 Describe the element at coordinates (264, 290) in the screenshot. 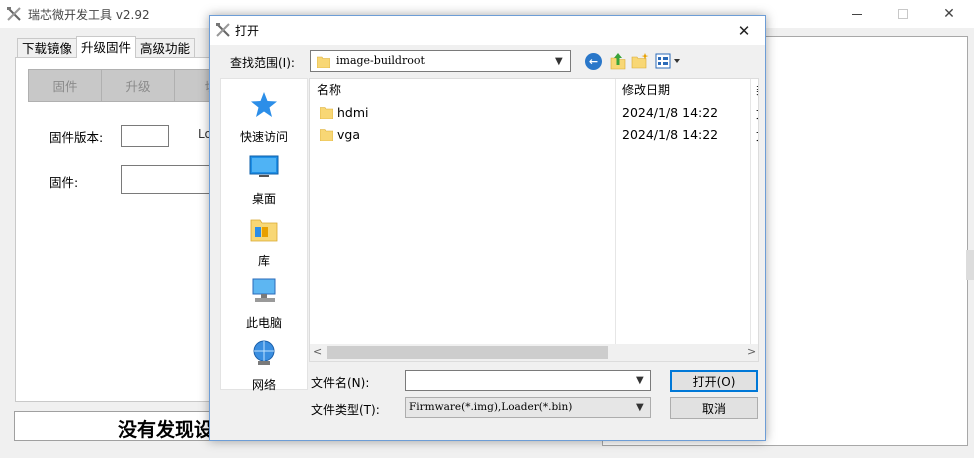

I see `computer-icon` at that location.